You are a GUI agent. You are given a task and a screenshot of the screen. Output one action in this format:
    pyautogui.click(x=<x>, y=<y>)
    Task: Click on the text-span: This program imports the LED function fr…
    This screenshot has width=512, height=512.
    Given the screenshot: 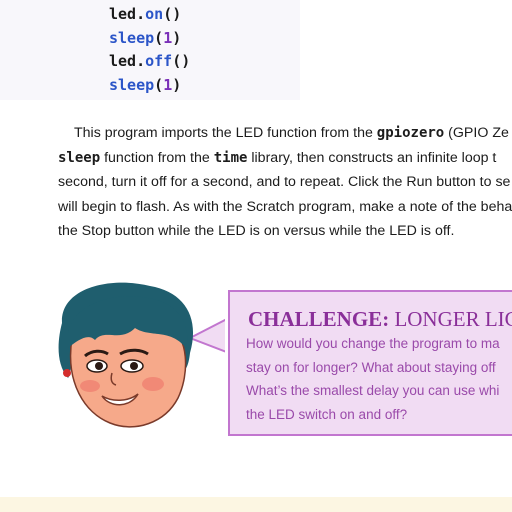 What is the action you would take?
    pyautogui.click(x=225, y=133)
    